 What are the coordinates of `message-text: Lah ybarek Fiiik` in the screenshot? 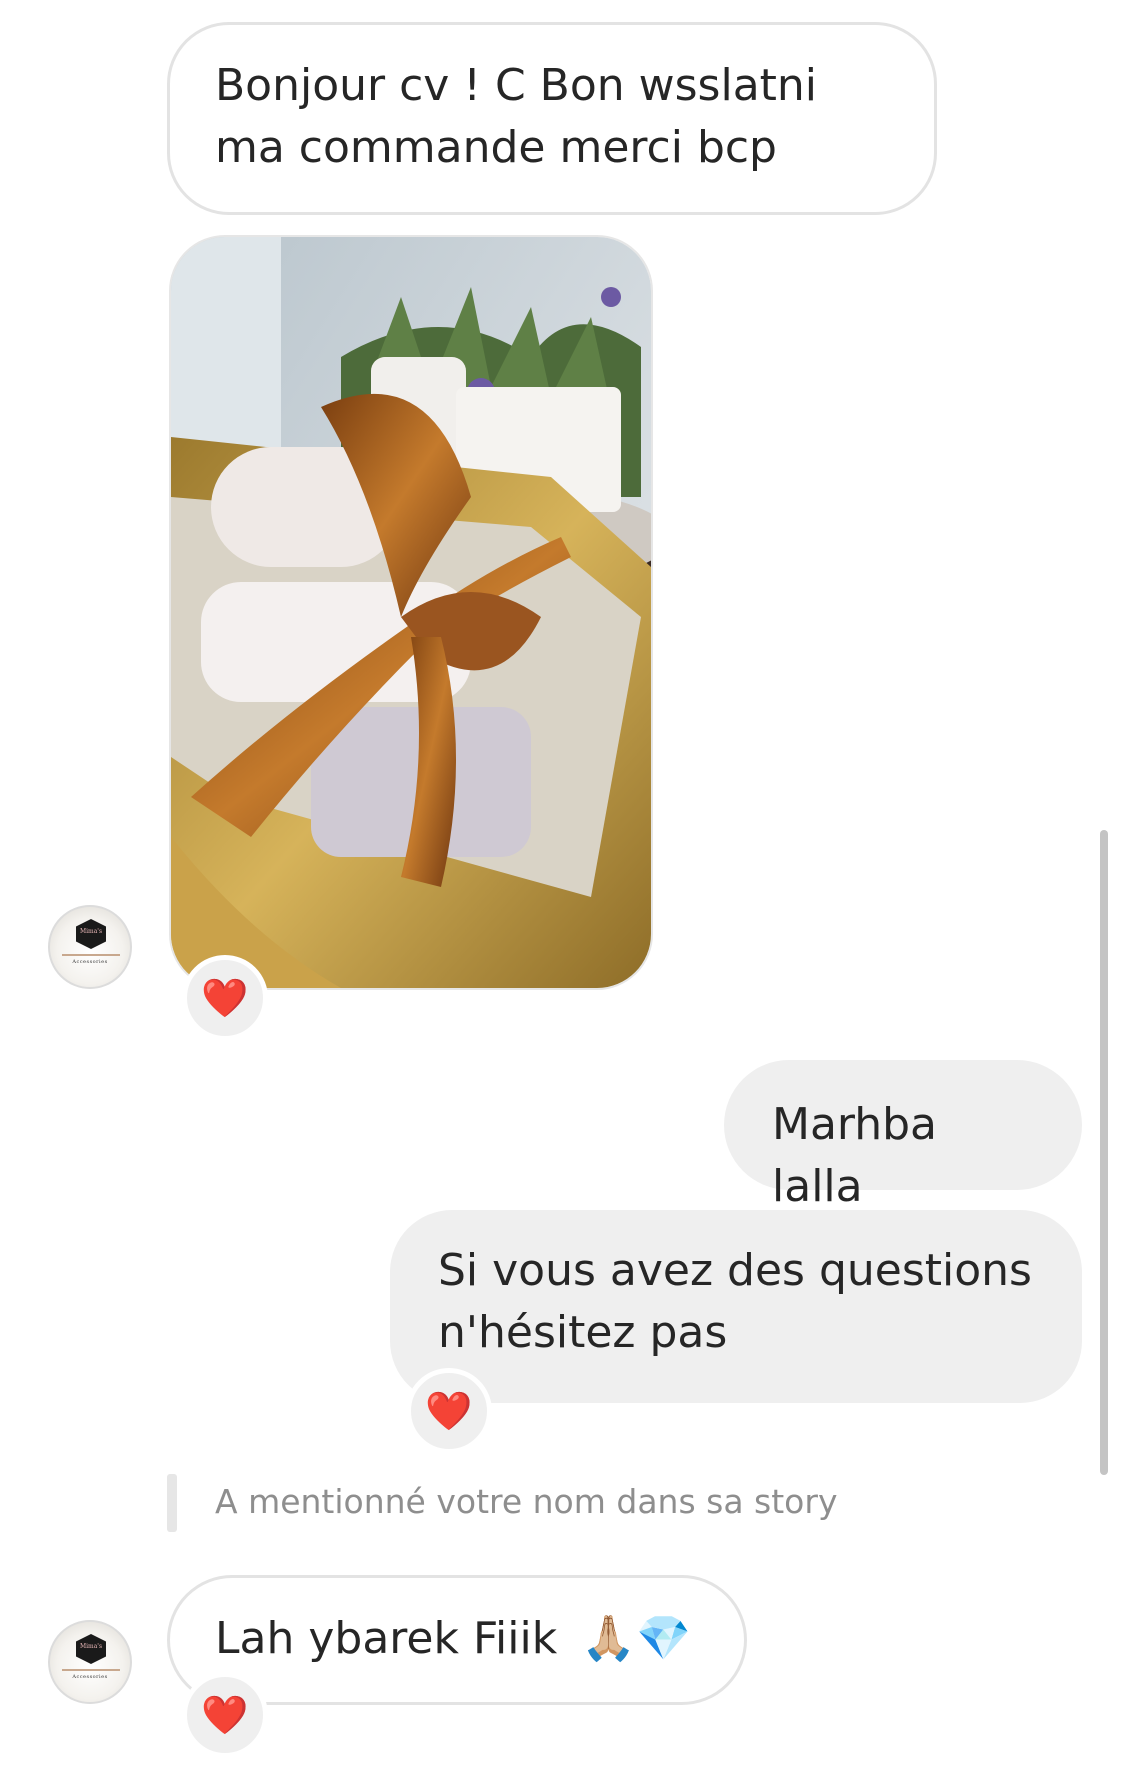 It's located at (386, 1638).